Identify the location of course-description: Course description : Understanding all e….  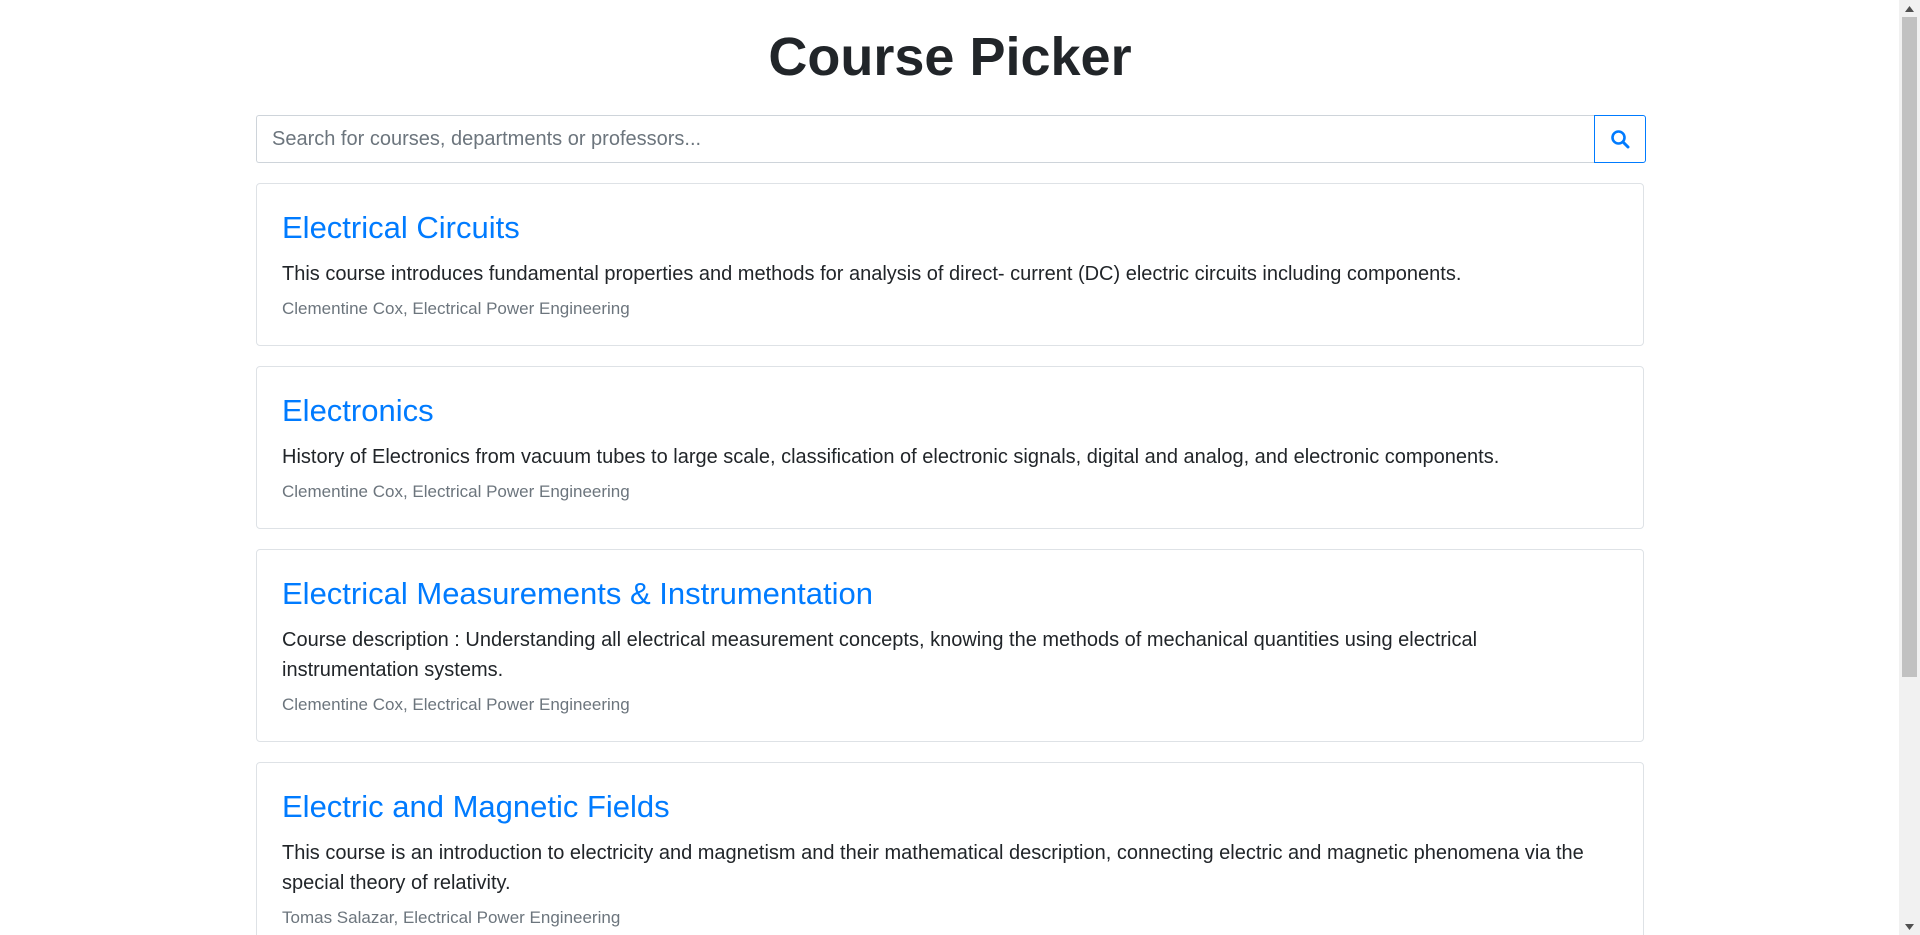
(880, 655).